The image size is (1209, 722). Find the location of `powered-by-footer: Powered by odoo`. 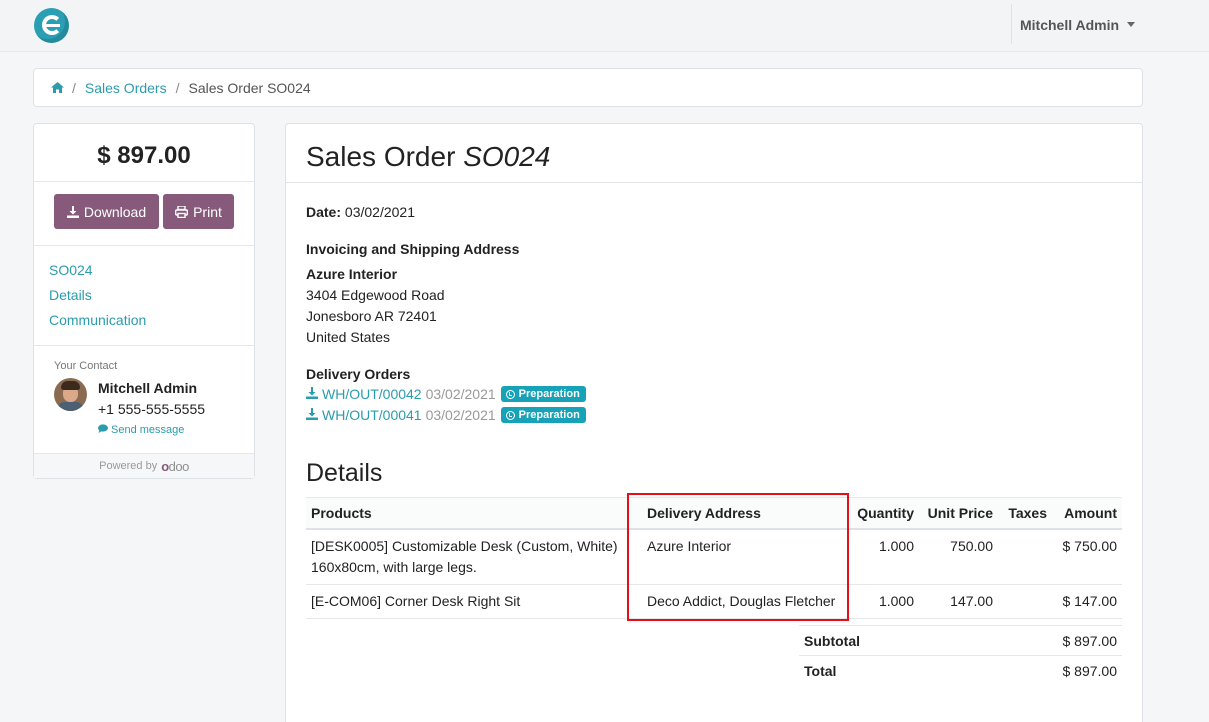

powered-by-footer: Powered by odoo is located at coordinates (144, 465).